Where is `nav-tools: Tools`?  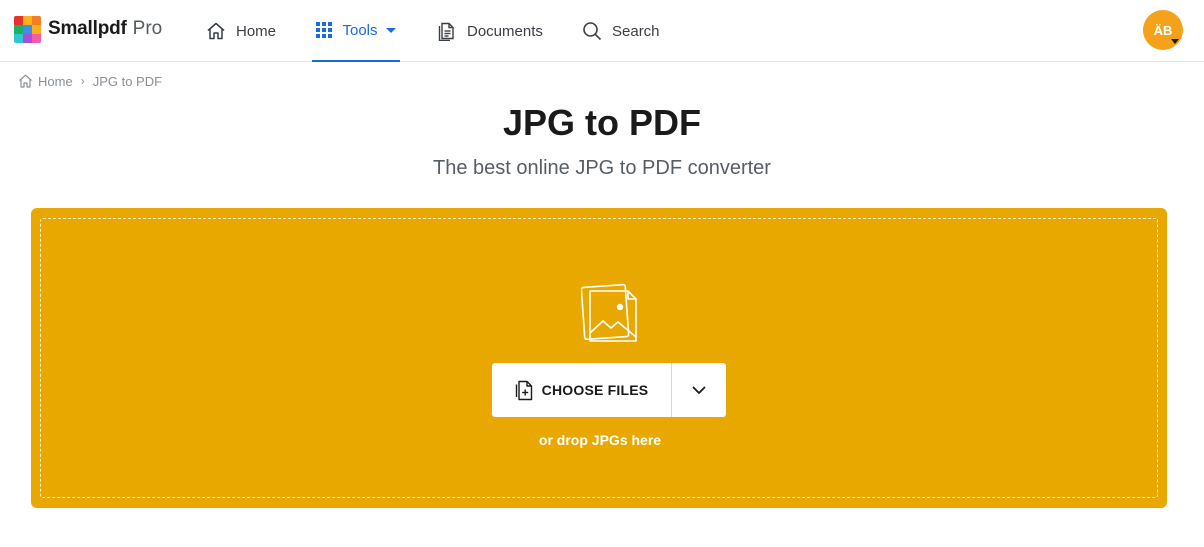
nav-tools: Tools is located at coordinates (356, 31).